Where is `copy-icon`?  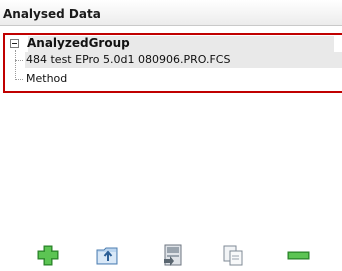 copy-icon is located at coordinates (233, 255).